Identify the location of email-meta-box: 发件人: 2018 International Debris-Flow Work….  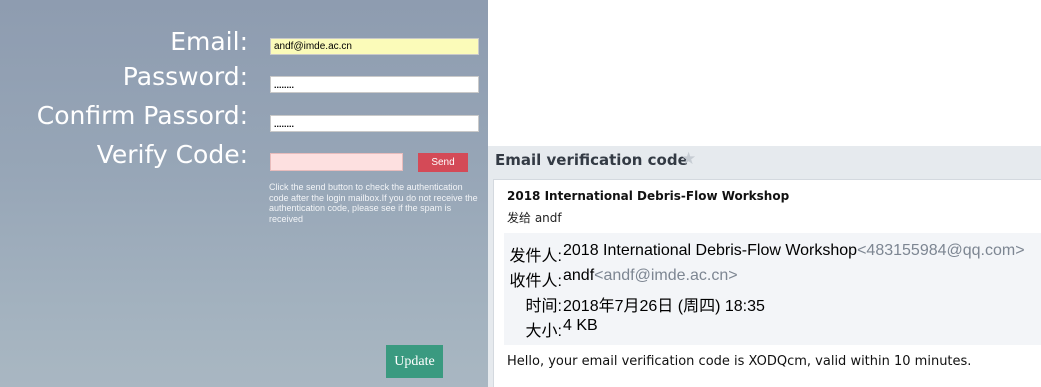
(772, 289).